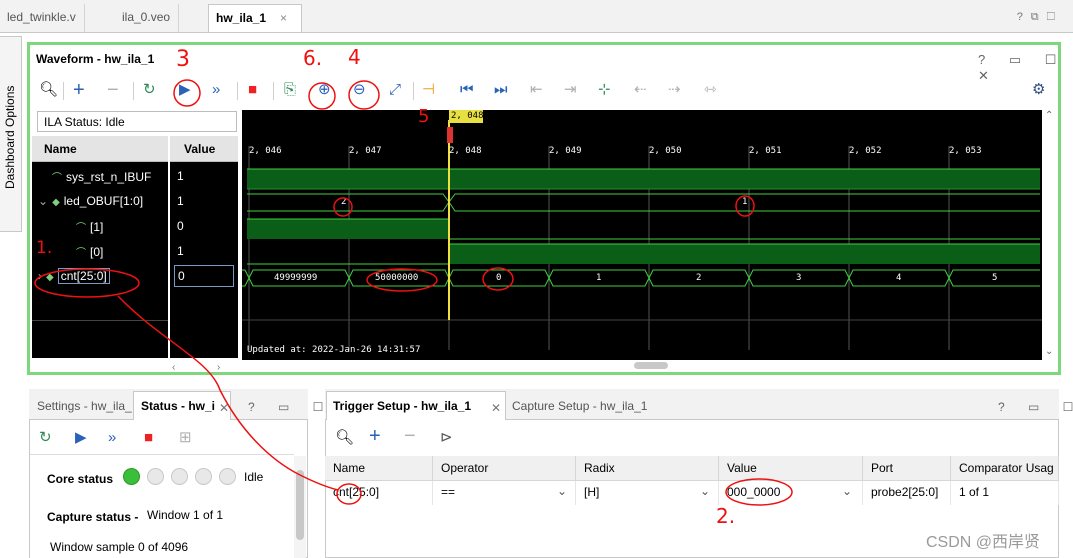 This screenshot has height=558, width=1073. What do you see at coordinates (640, 90) in the screenshot?
I see `previous-marker-icon: ⇠` at bounding box center [640, 90].